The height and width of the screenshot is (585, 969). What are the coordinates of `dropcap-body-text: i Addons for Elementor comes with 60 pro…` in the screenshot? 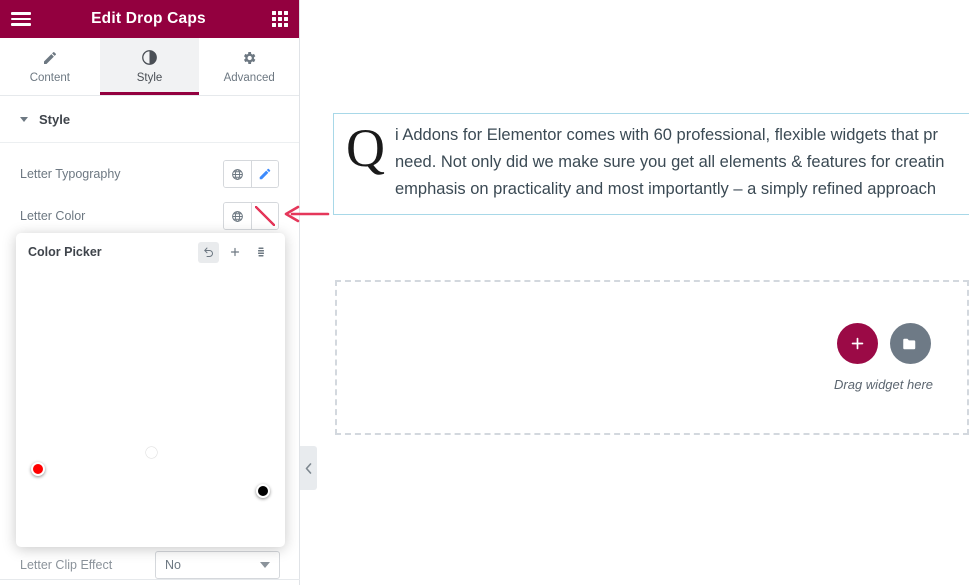 It's located at (670, 162).